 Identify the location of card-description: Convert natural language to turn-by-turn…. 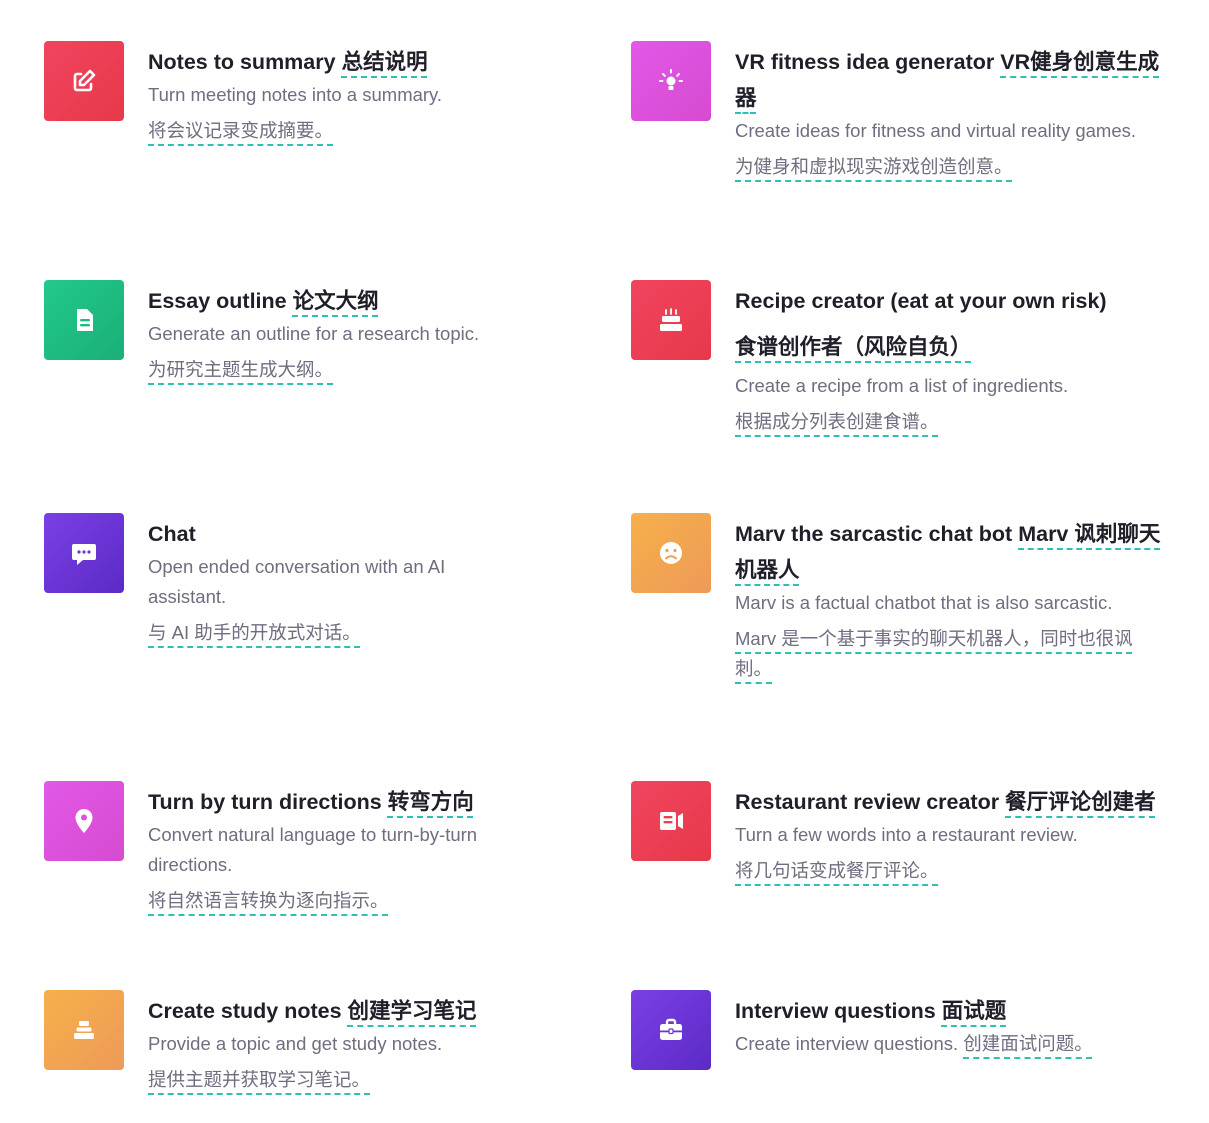
(313, 849).